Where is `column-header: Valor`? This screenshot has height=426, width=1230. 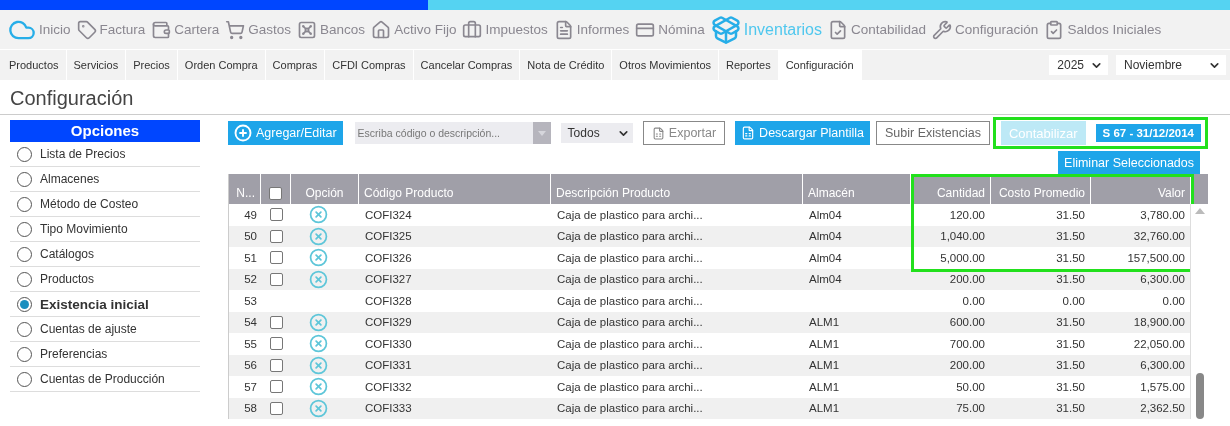
column-header: Valor is located at coordinates (1171, 193).